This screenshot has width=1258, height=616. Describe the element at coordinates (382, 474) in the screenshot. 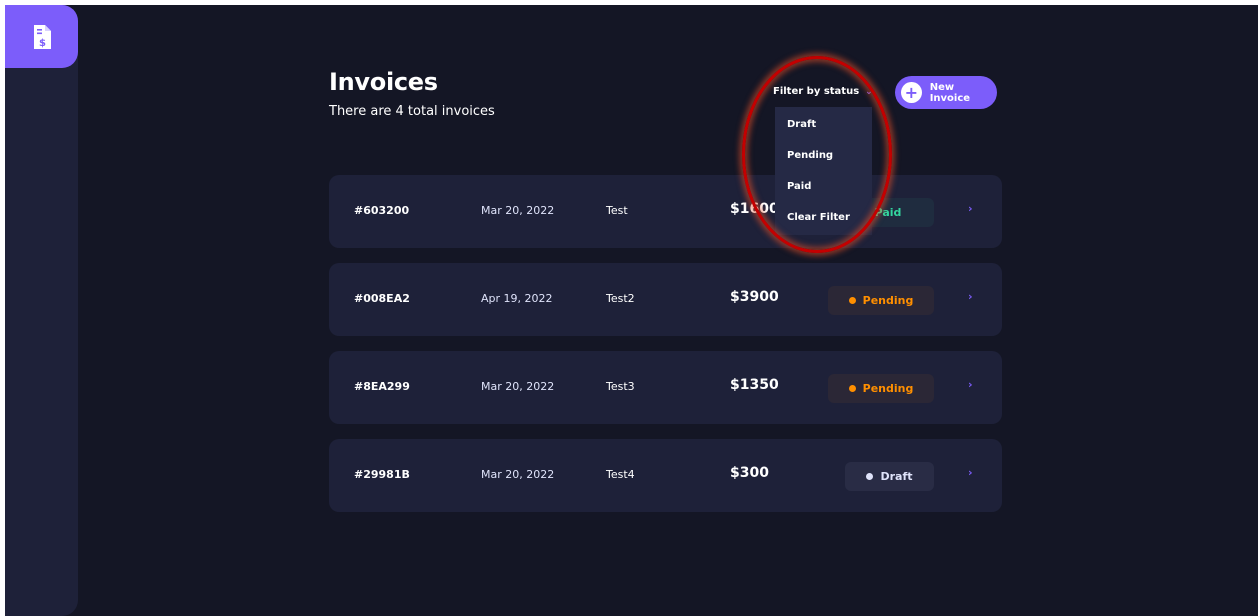

I see `invoice-id: #29981B` at that location.